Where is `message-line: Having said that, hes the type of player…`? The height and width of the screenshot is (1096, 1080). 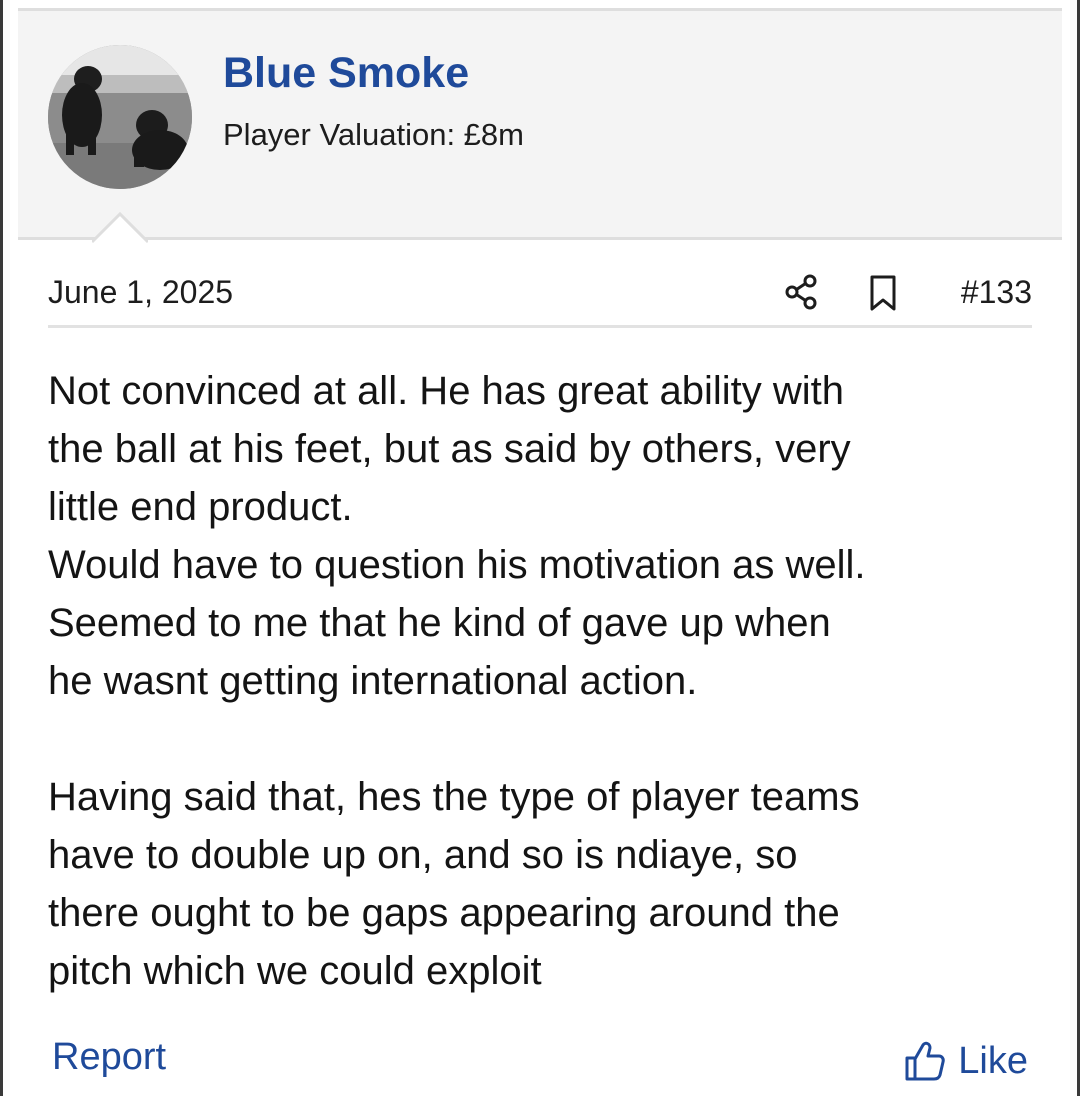
message-line: Having said that, hes the type of player… is located at coordinates (454, 797).